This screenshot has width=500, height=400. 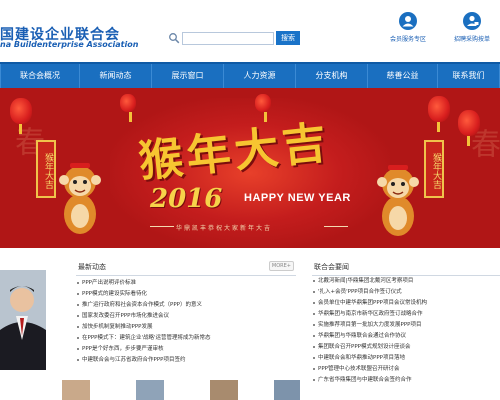 What do you see at coordinates (406, 292) in the screenshot?
I see `list-item: '扎入+会员'PPP项目合作签订仪式` at bounding box center [406, 292].